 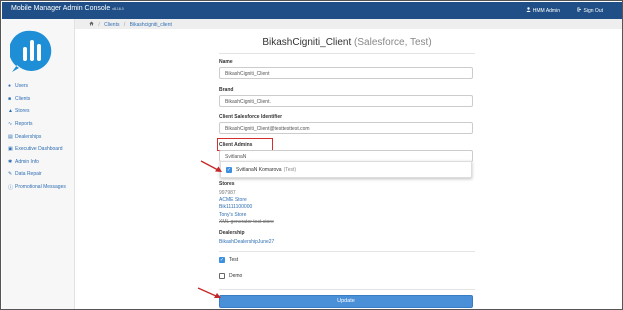 I want to click on sidebar-item-clients: ■ Clients, so click(x=37, y=99).